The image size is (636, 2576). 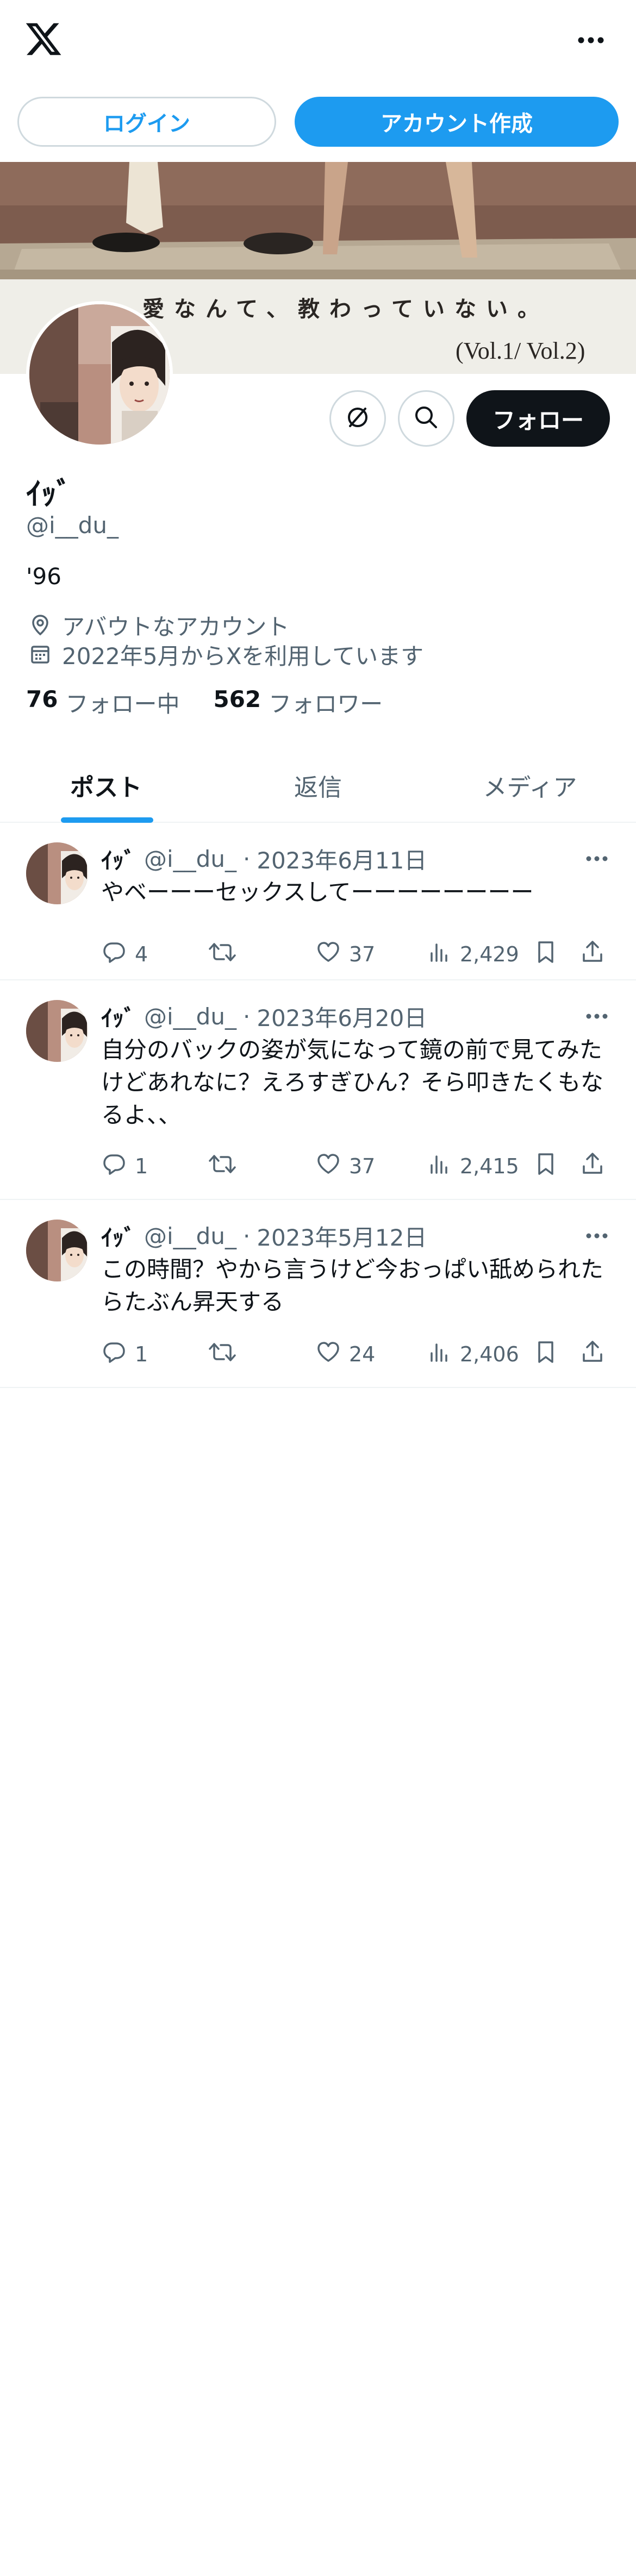 I want to click on search-icon, so click(x=426, y=418).